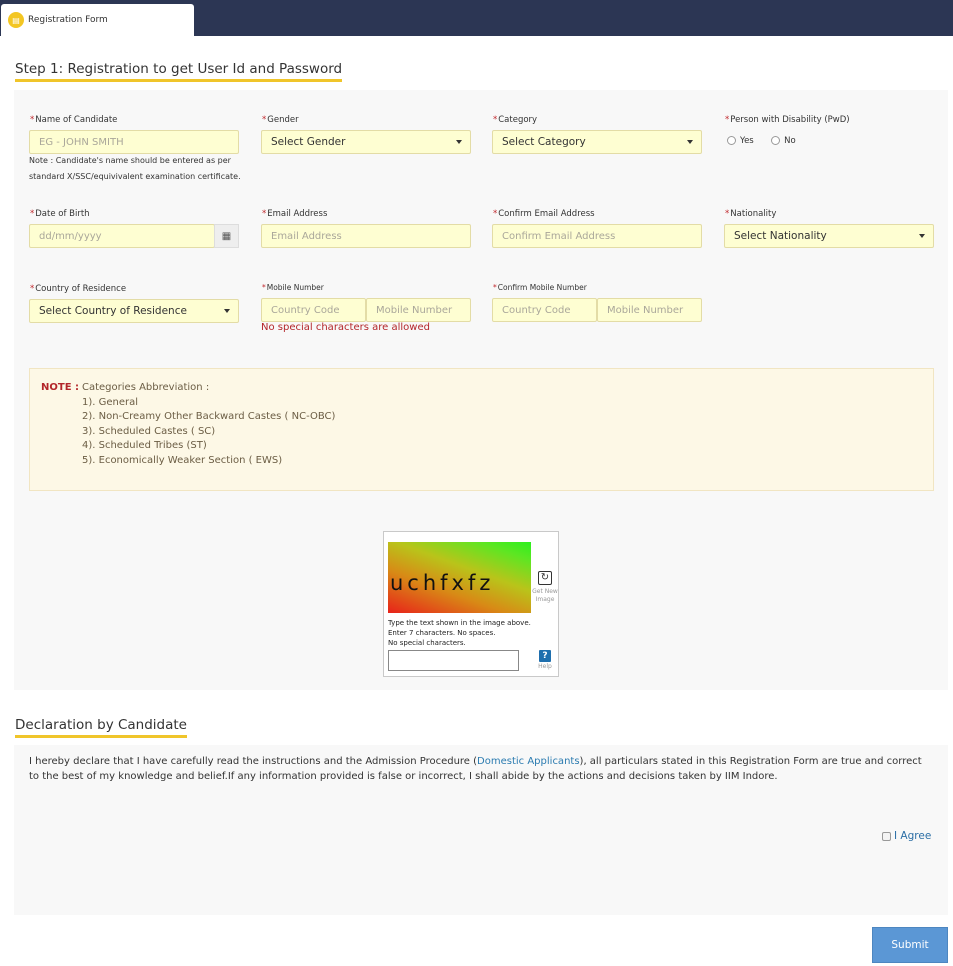 The height and width of the screenshot is (966, 953). I want to click on mobile-error: No special characters are allowed, so click(345, 327).